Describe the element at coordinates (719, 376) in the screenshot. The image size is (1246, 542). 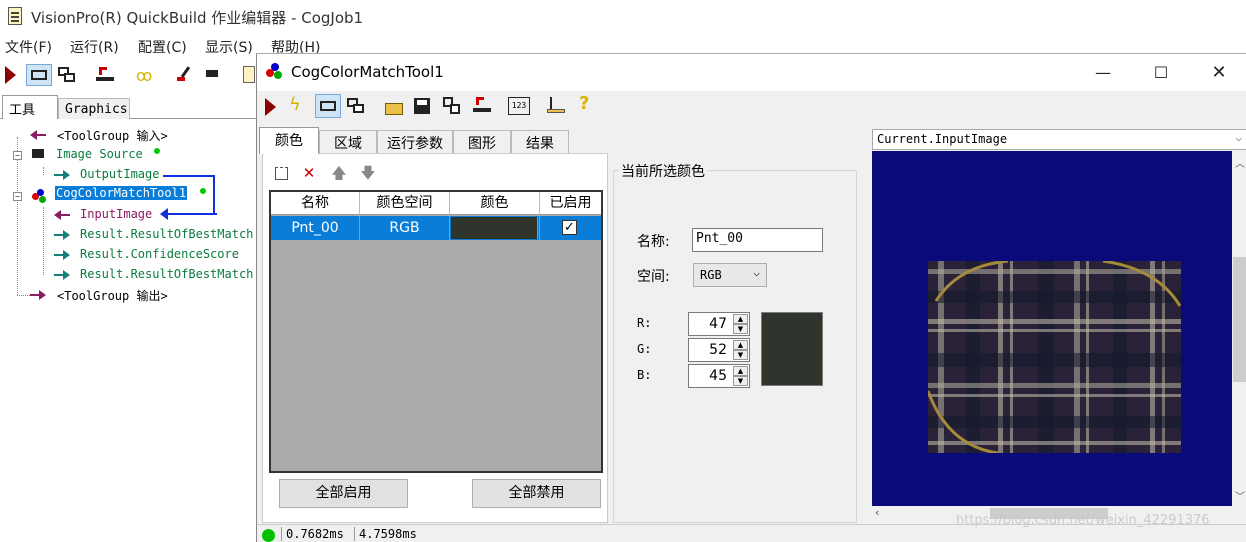
I see `b-stepper: 45 ▲ ▼` at that location.